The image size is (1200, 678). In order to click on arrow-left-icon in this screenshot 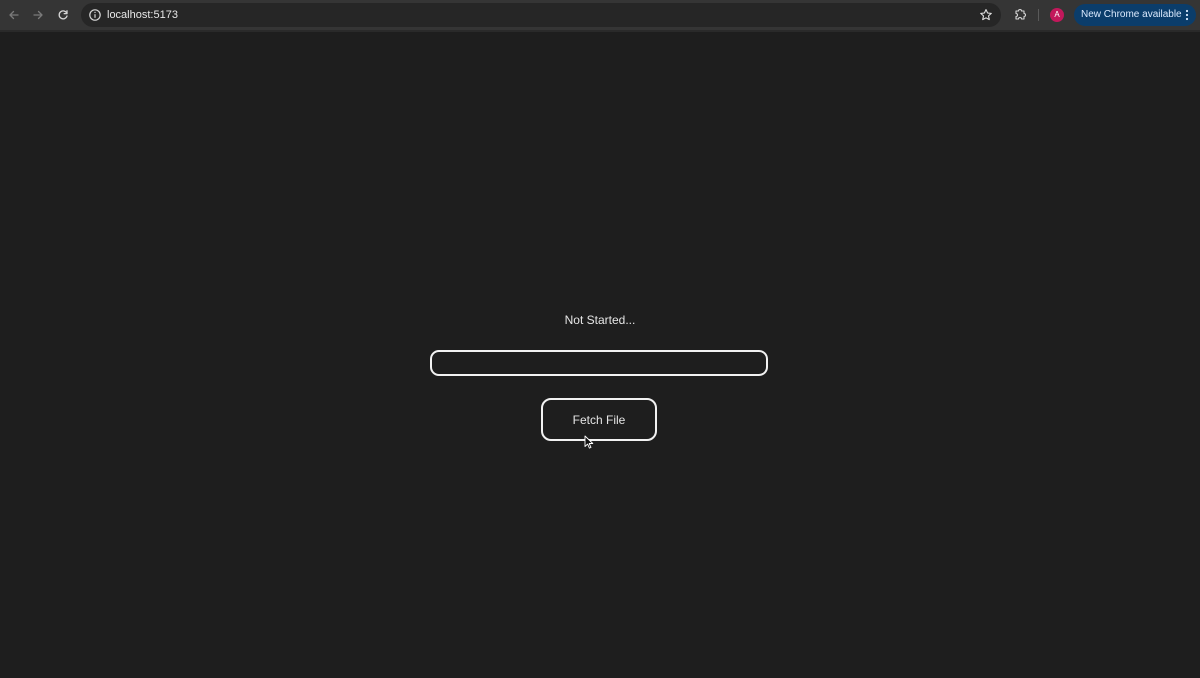, I will do `click(14, 15)`.